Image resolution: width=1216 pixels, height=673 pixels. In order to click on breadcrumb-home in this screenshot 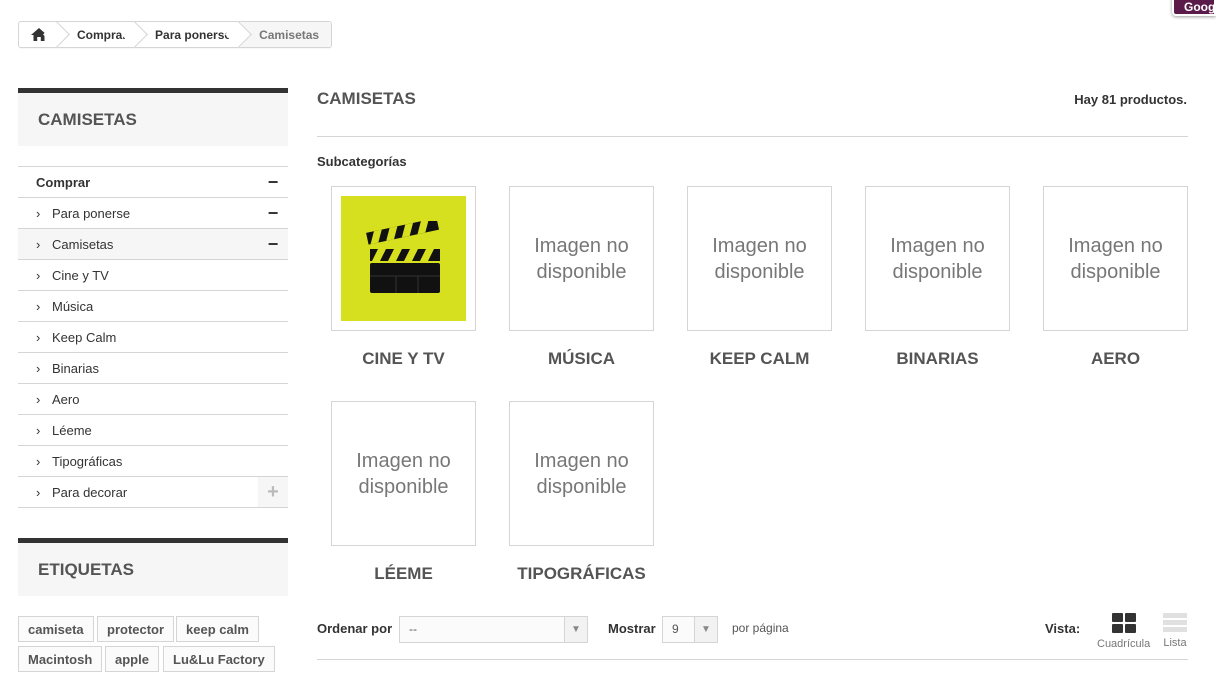, I will do `click(44, 34)`.